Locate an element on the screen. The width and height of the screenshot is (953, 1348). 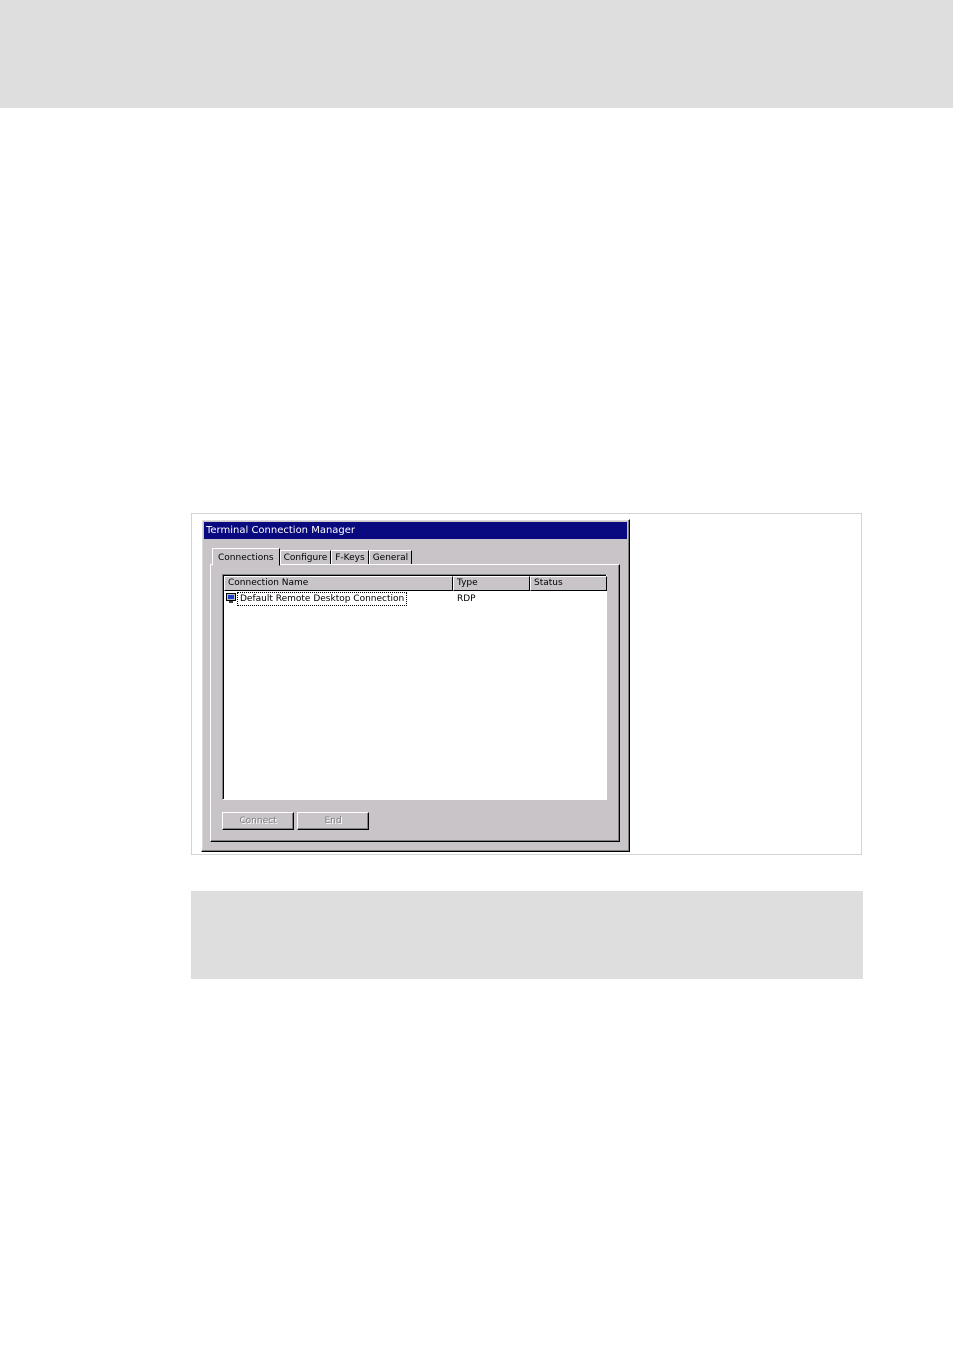
list-header: Connection Name Type Status is located at coordinates (415, 583).